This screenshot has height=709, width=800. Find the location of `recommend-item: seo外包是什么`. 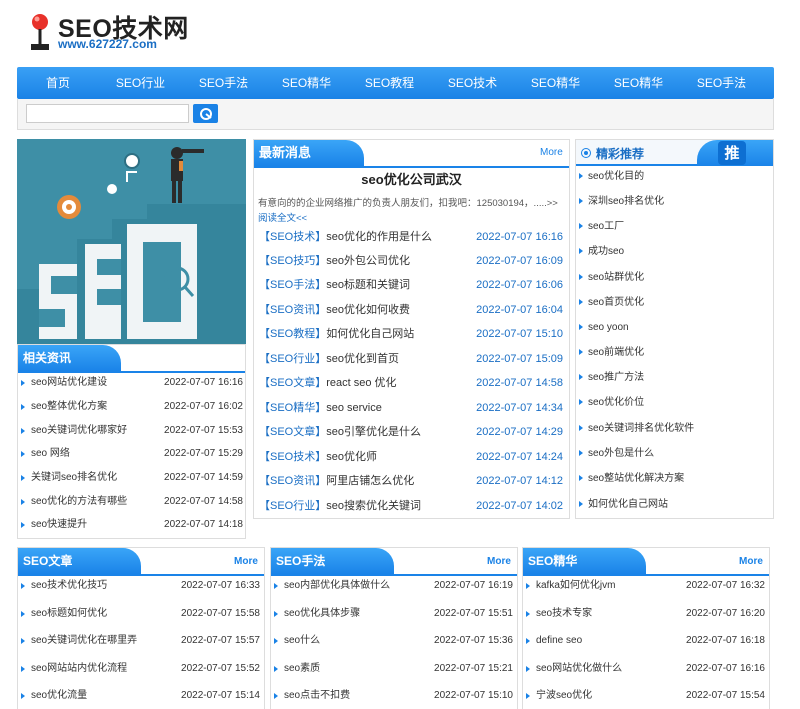

recommend-item: seo外包是什么 is located at coordinates (674, 453).